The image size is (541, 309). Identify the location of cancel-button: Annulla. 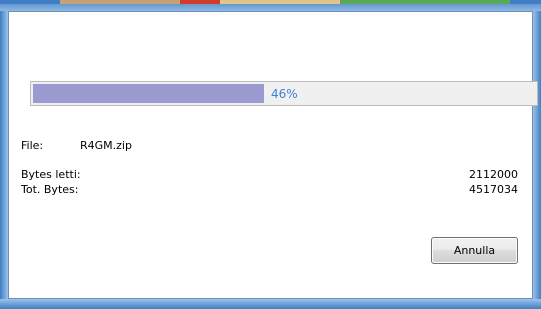
(474, 250).